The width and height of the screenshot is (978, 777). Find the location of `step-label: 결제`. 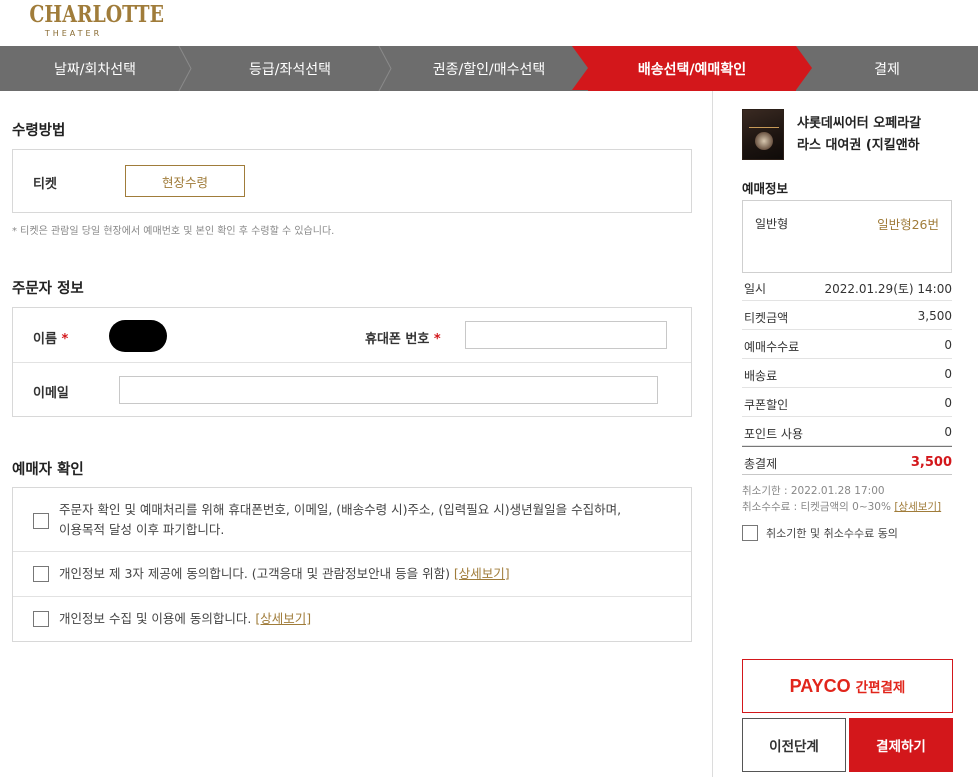

step-label: 결제 is located at coordinates (887, 69).